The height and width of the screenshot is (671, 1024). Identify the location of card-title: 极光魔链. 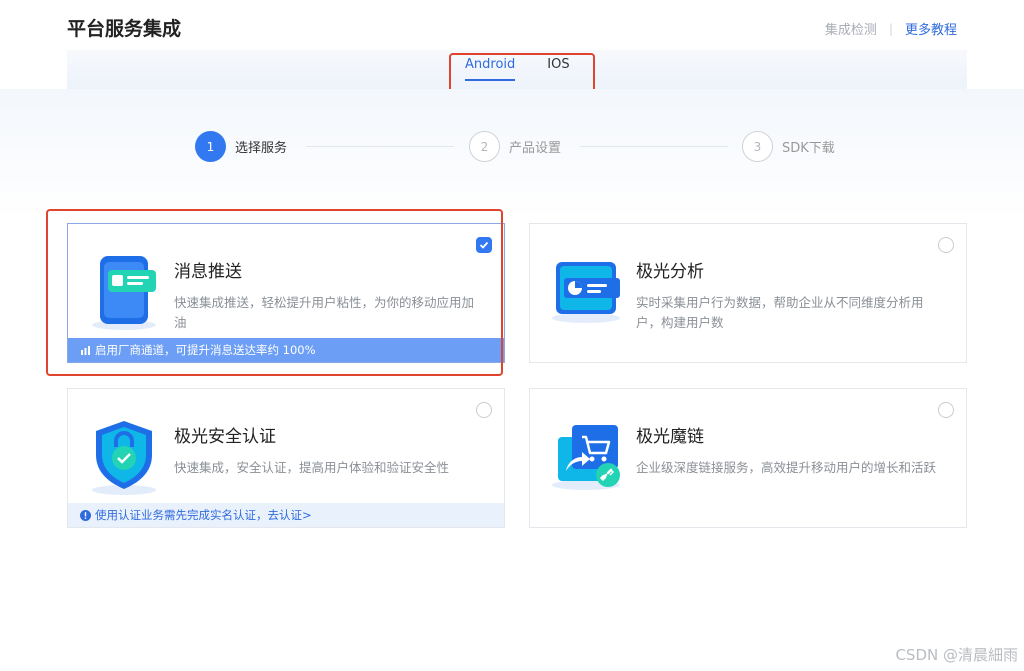
(670, 437).